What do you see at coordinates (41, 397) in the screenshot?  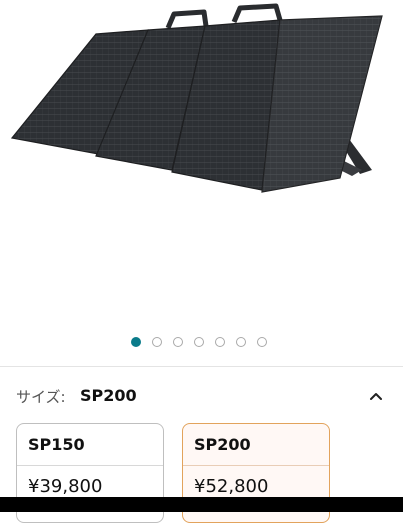 I see `size-label: サイズ:` at bounding box center [41, 397].